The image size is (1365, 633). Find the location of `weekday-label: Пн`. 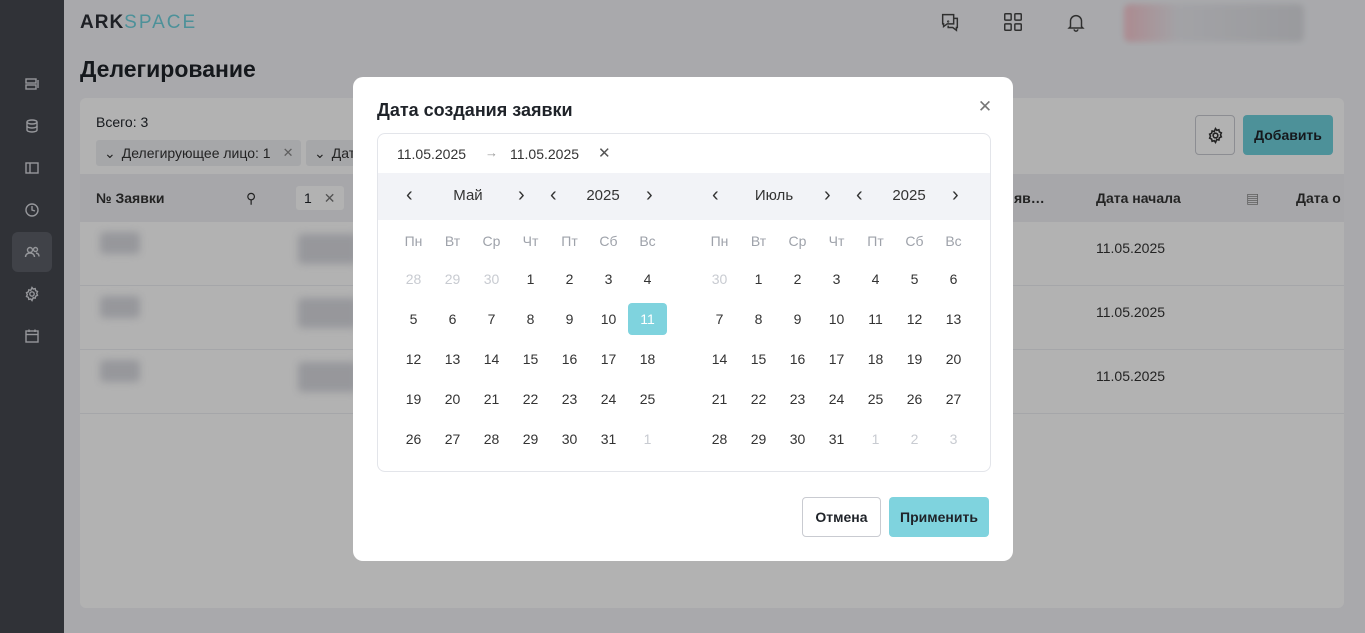

weekday-label: Пн is located at coordinates (719, 241).